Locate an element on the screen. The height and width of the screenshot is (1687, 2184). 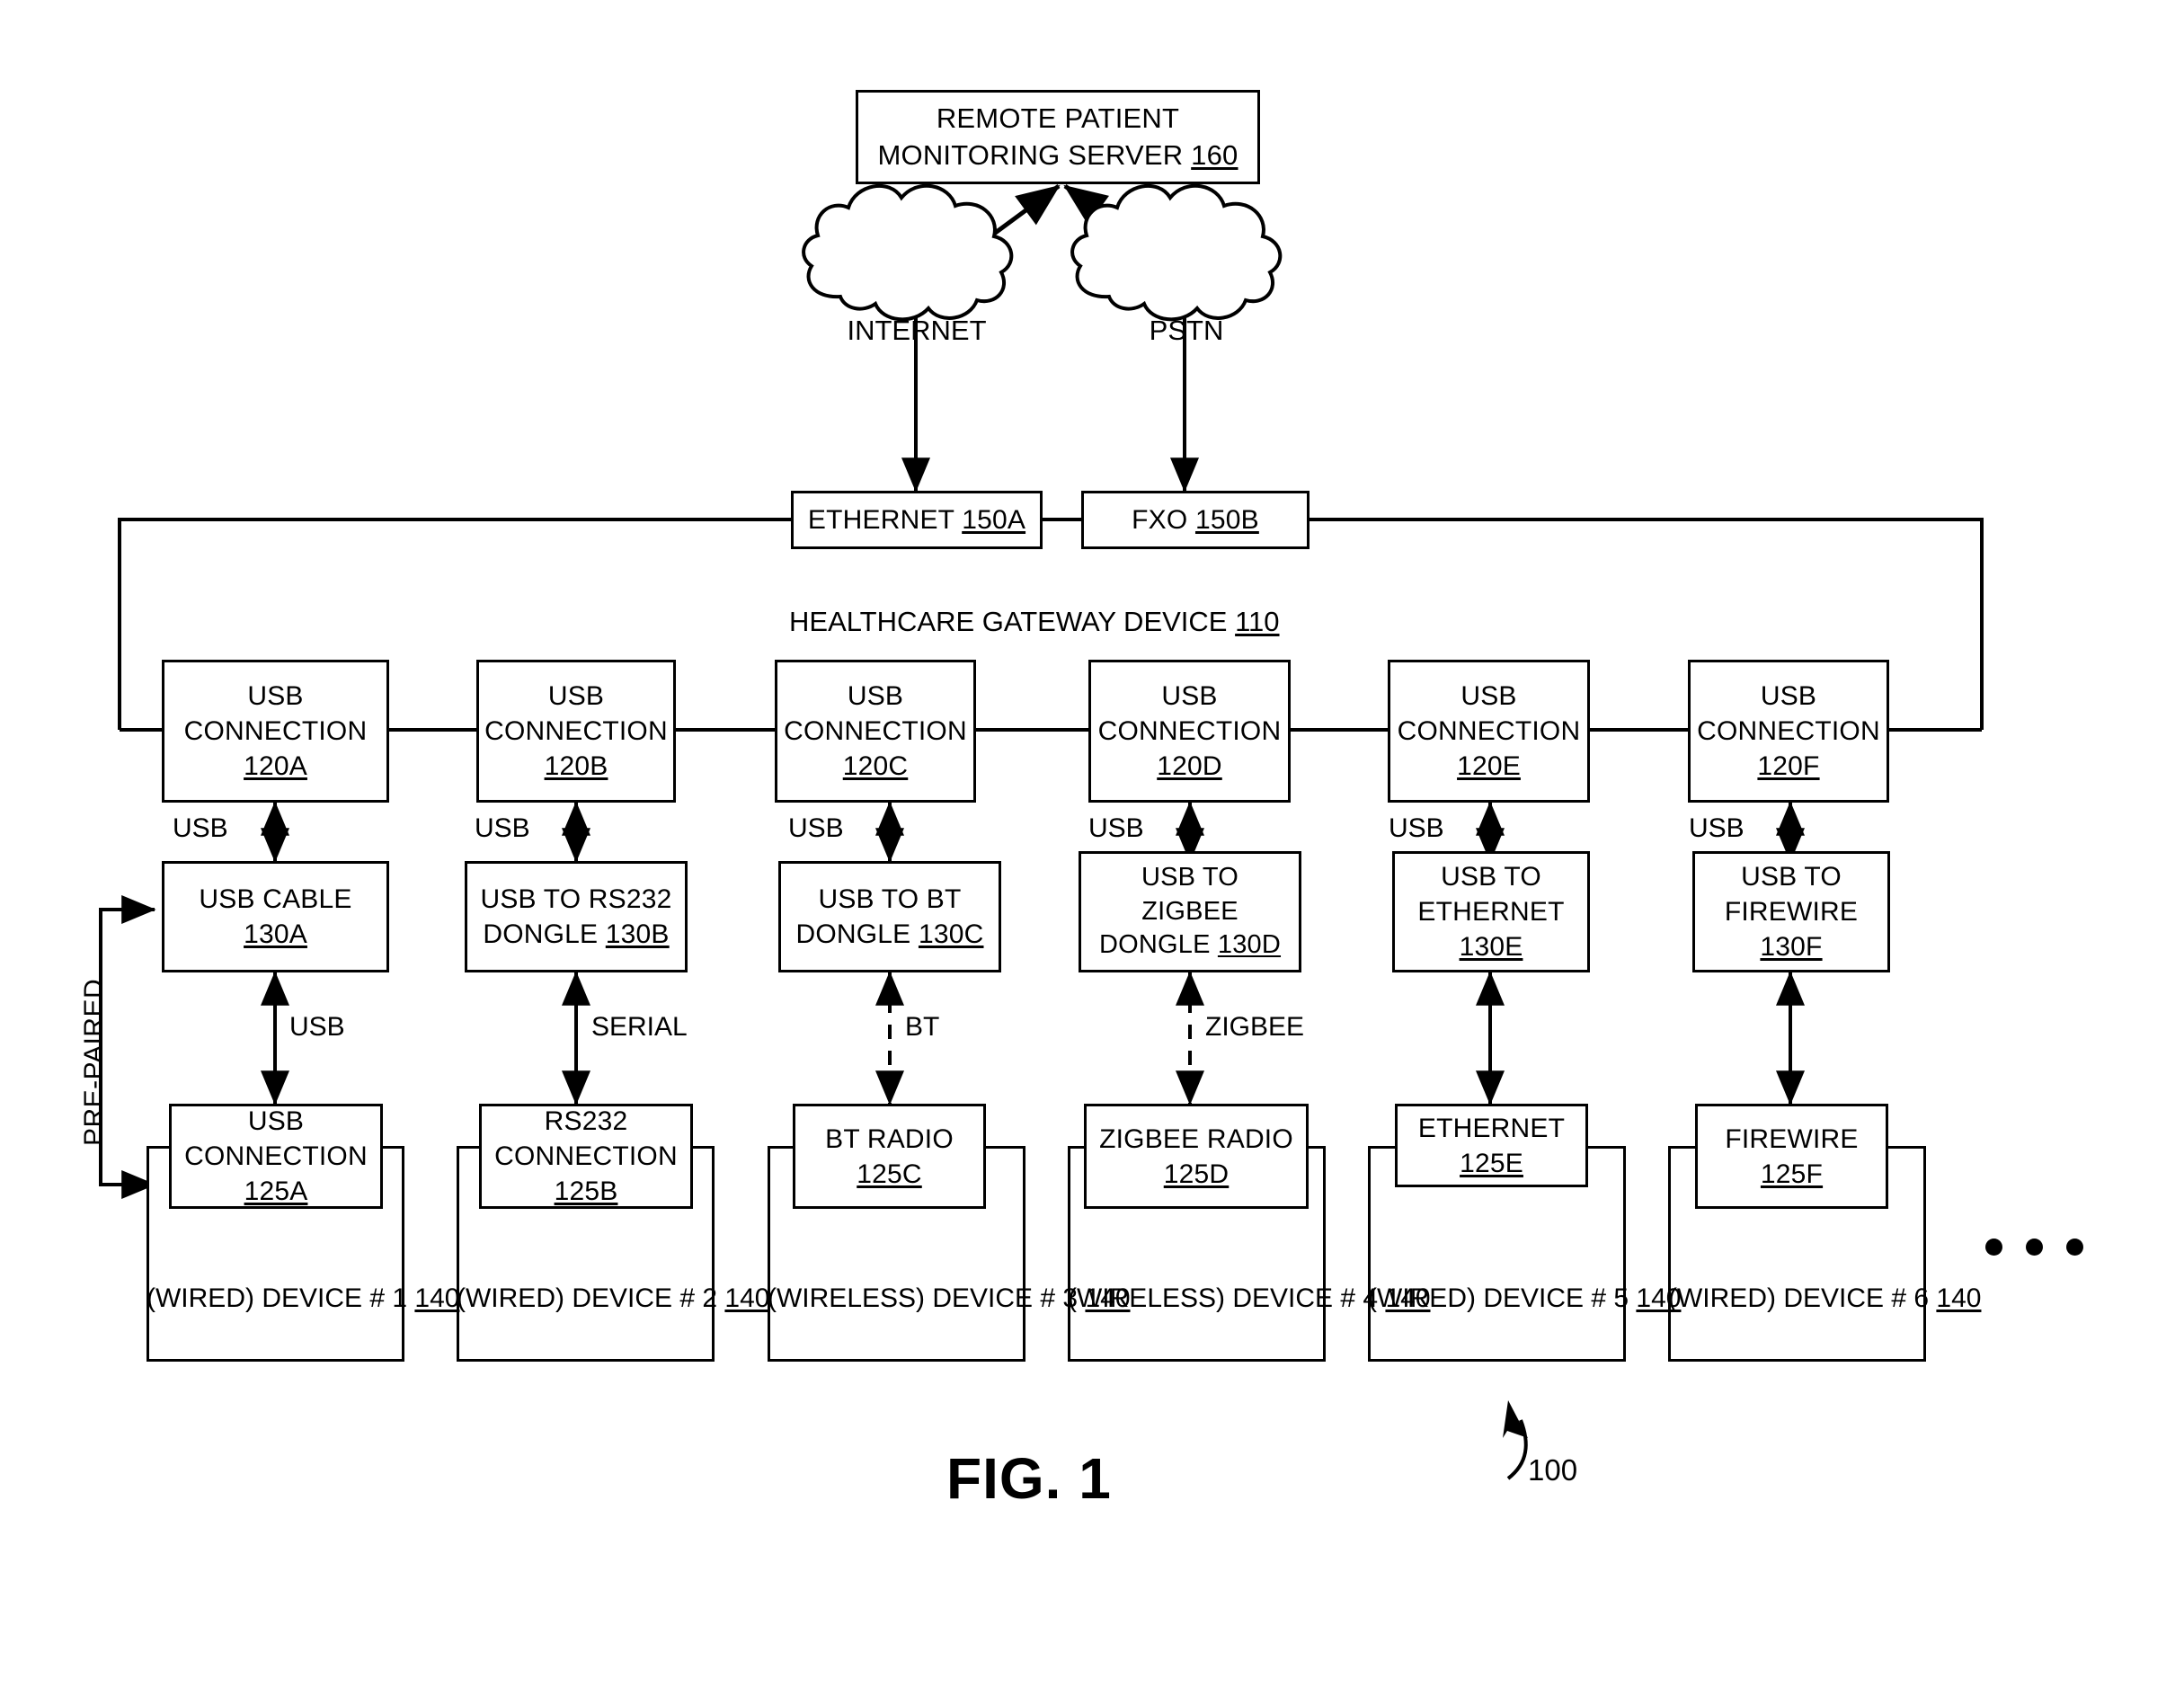
interface-ref-125c: 125C is located at coordinates (890, 1174).